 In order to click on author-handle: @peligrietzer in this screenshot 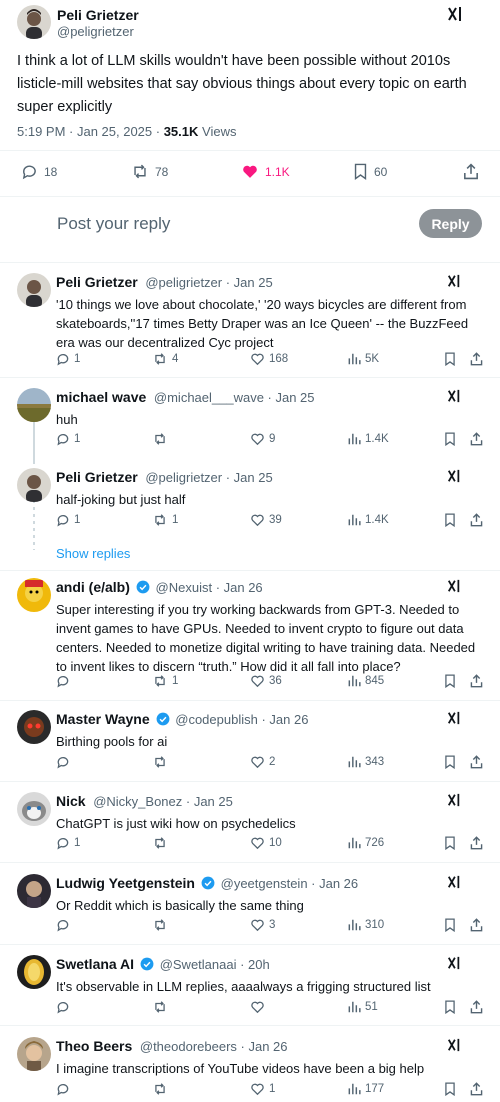, I will do `click(95, 31)`.